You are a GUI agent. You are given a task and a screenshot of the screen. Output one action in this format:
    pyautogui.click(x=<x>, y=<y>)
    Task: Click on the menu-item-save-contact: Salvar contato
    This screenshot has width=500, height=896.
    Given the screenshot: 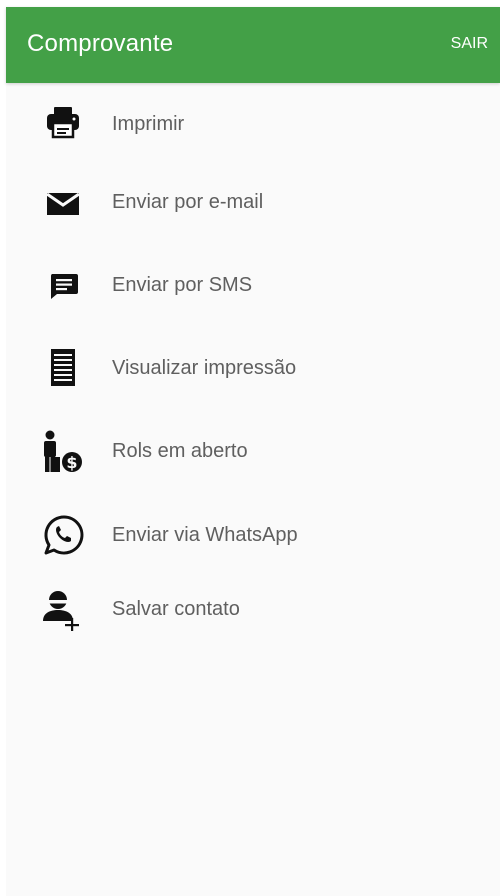 What is the action you would take?
    pyautogui.click(x=253, y=609)
    